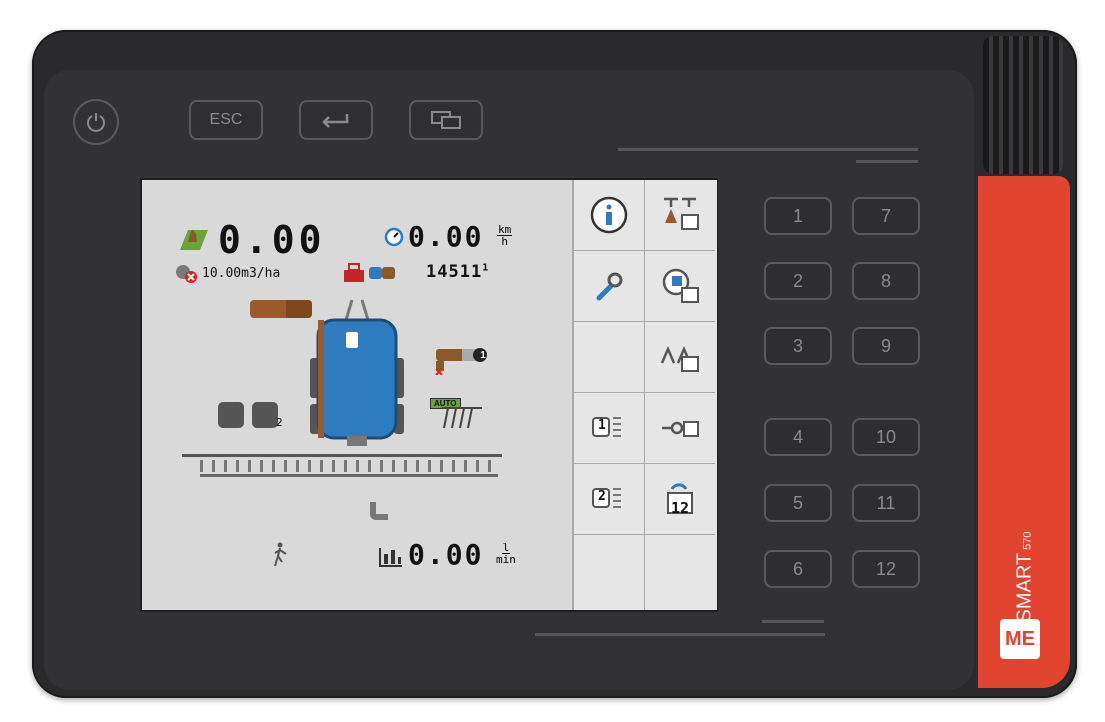 The image size is (1105, 722). I want to click on switch-screen-button, so click(446, 120).